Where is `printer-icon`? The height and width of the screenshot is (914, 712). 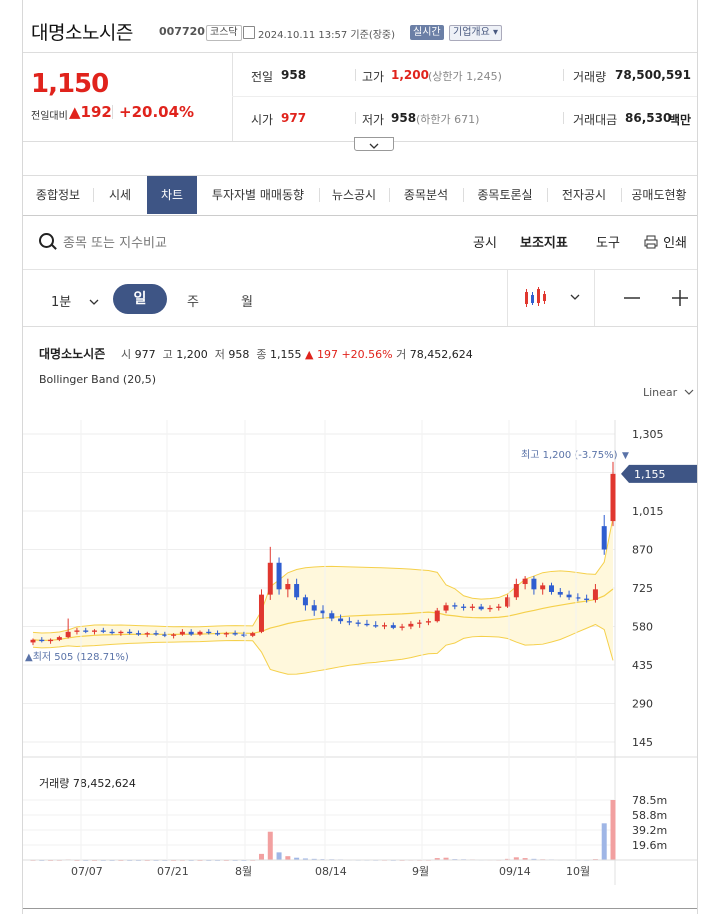
printer-icon is located at coordinates (651, 242).